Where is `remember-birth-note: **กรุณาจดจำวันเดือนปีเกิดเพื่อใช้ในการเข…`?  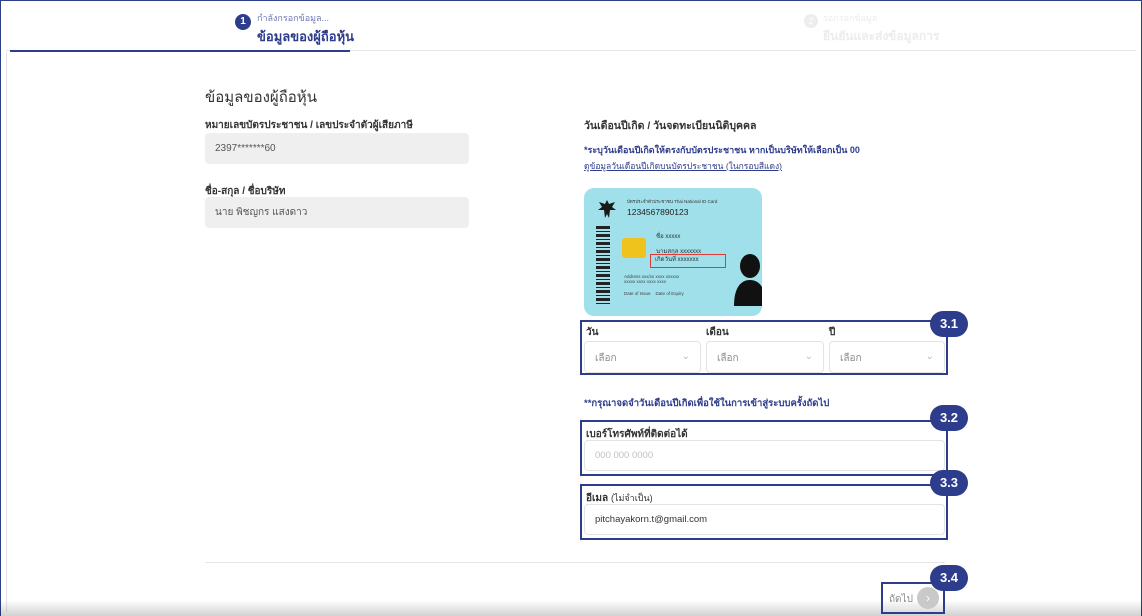 remember-birth-note: **กรุณาจดจำวันเดือนปีเกิดเพื่อใช้ในการเข… is located at coordinates (707, 403).